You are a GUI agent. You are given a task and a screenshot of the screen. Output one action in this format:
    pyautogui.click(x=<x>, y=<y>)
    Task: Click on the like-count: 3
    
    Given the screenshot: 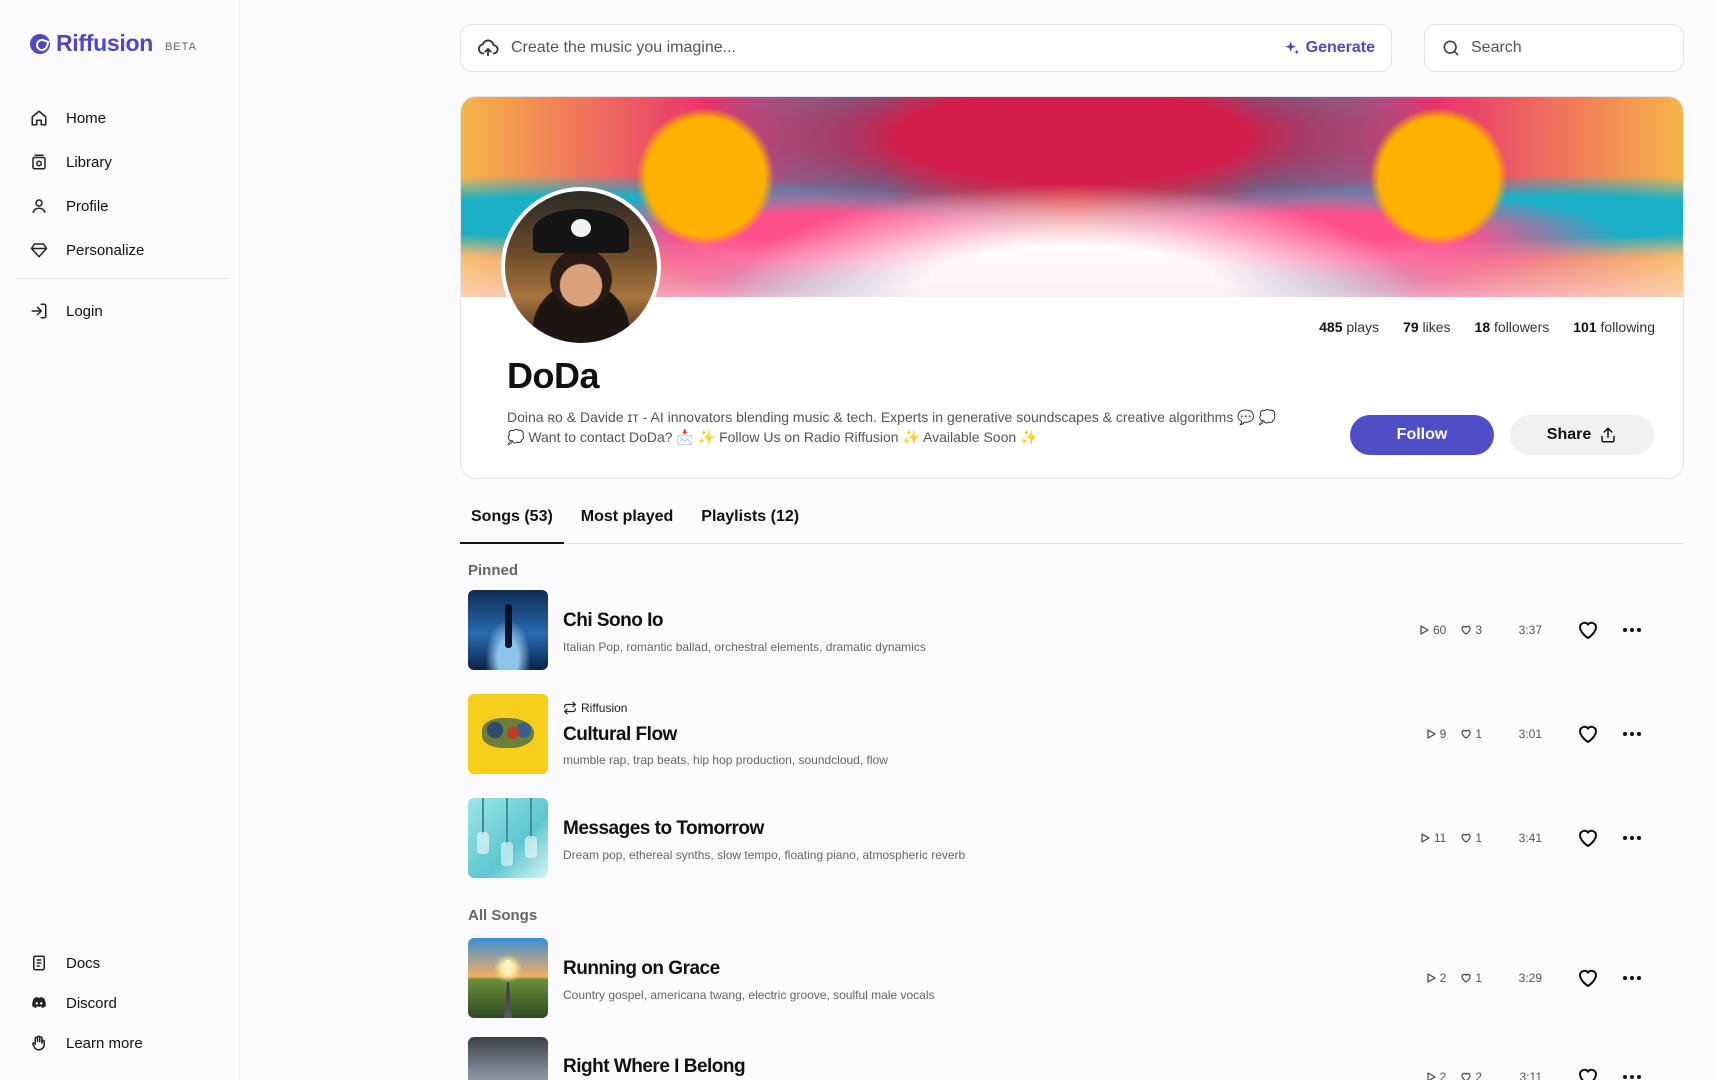 What is the action you would take?
    pyautogui.click(x=1471, y=630)
    